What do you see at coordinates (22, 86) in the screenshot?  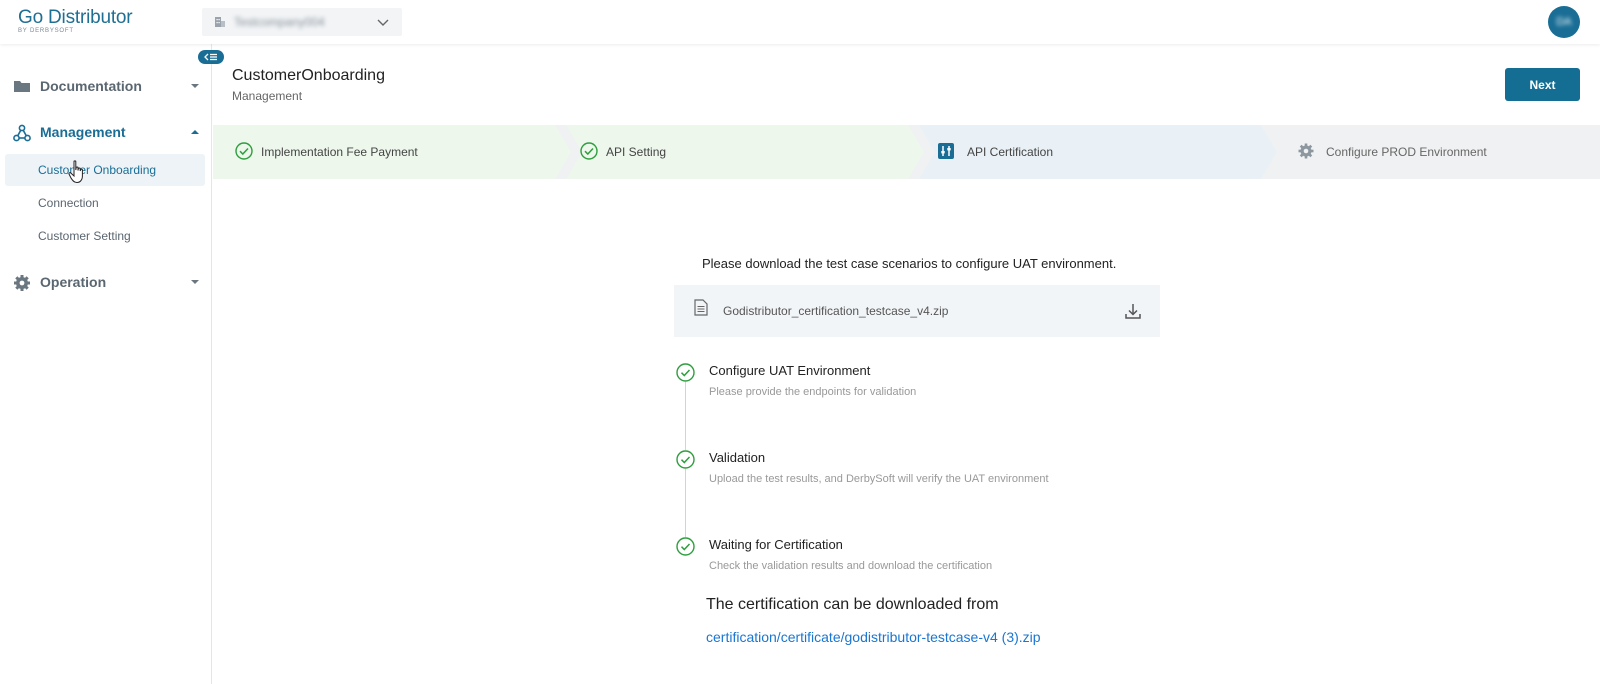 I see `folder-icon` at bounding box center [22, 86].